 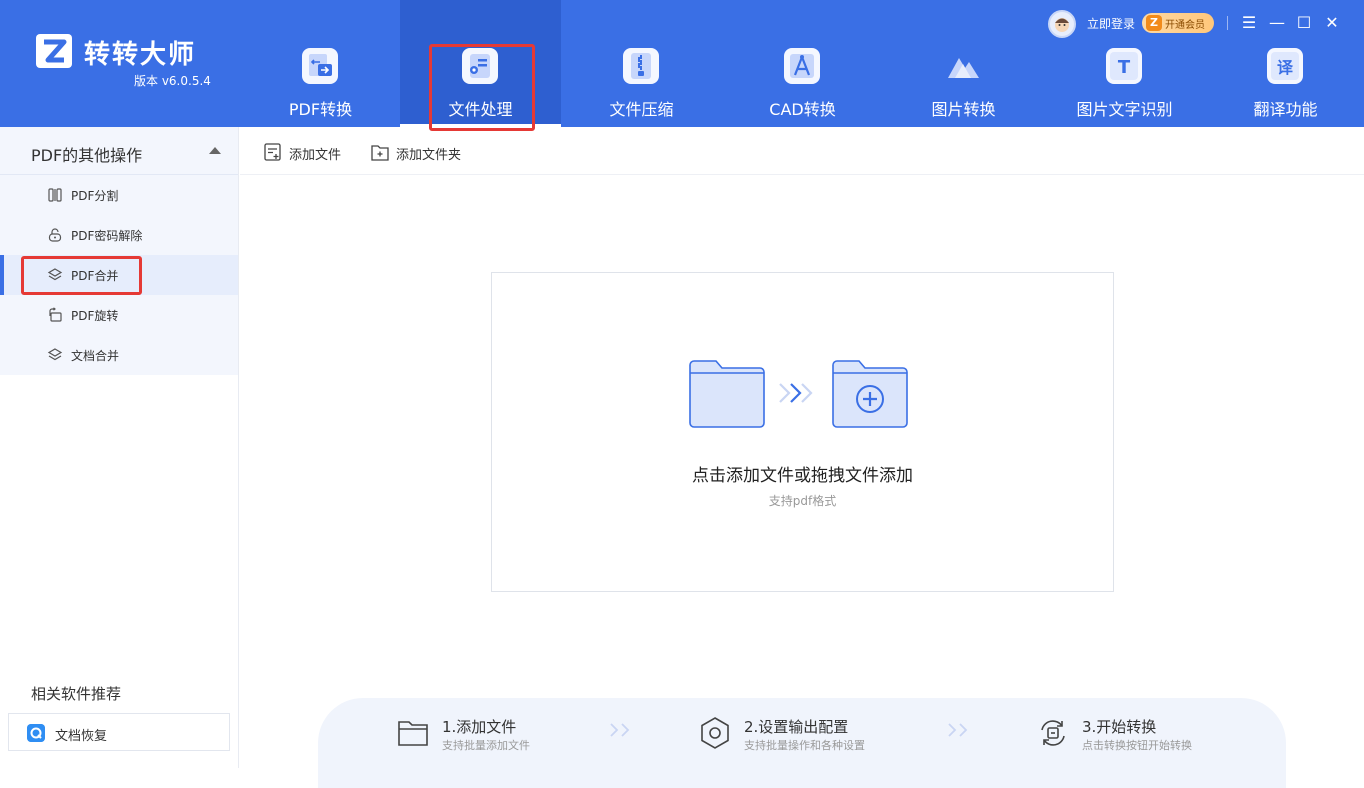 I want to click on close-icon: ✕, so click(x=1332, y=23).